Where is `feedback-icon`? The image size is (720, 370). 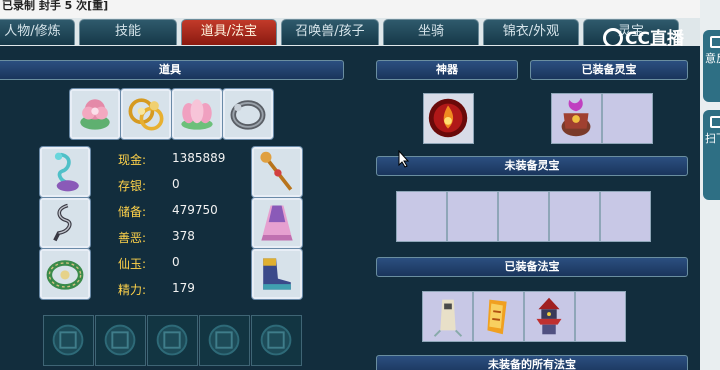 feedback-icon is located at coordinates (715, 42).